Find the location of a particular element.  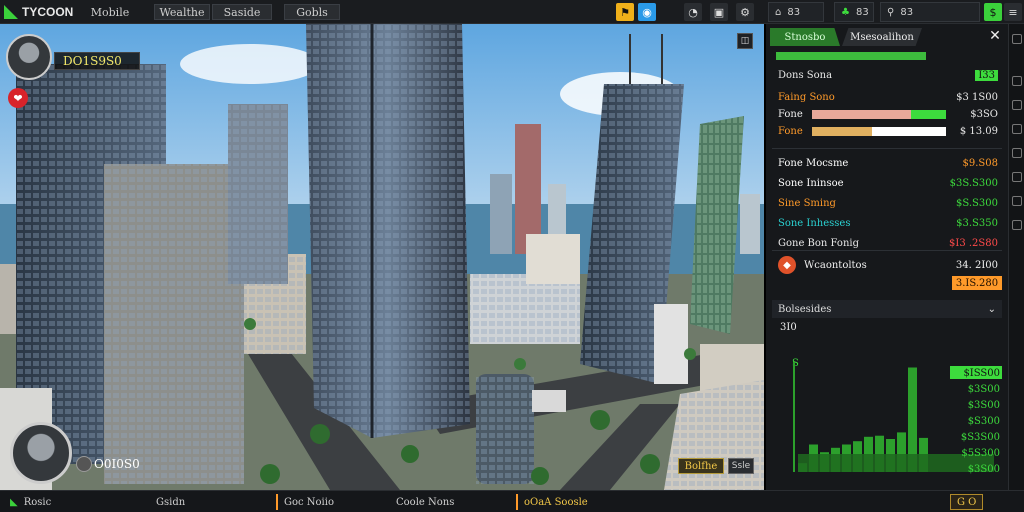

player-avatar is located at coordinates (29, 57).